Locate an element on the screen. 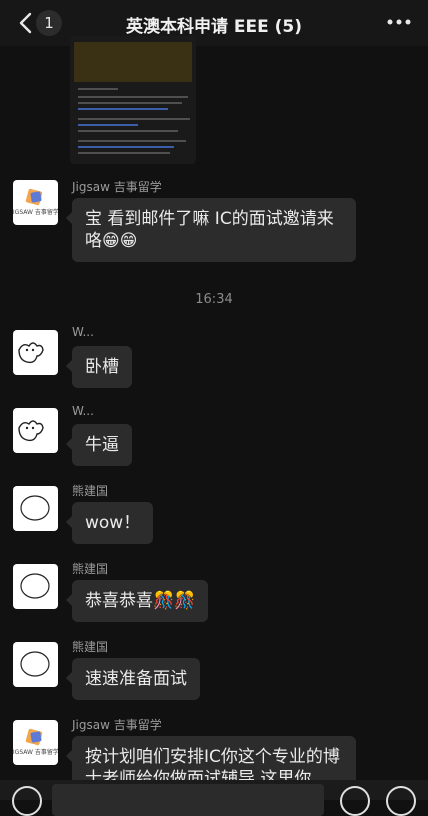  chat-header: 1 英澳本科申请 EEE (5) is located at coordinates (214, 23).